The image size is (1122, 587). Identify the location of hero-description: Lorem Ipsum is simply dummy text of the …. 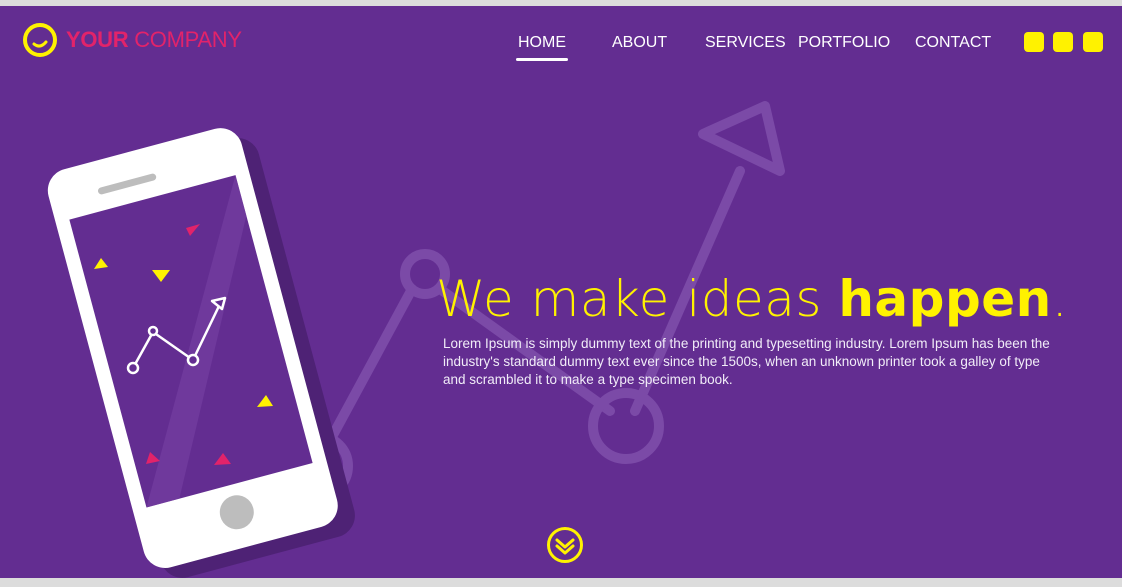
(746, 361).